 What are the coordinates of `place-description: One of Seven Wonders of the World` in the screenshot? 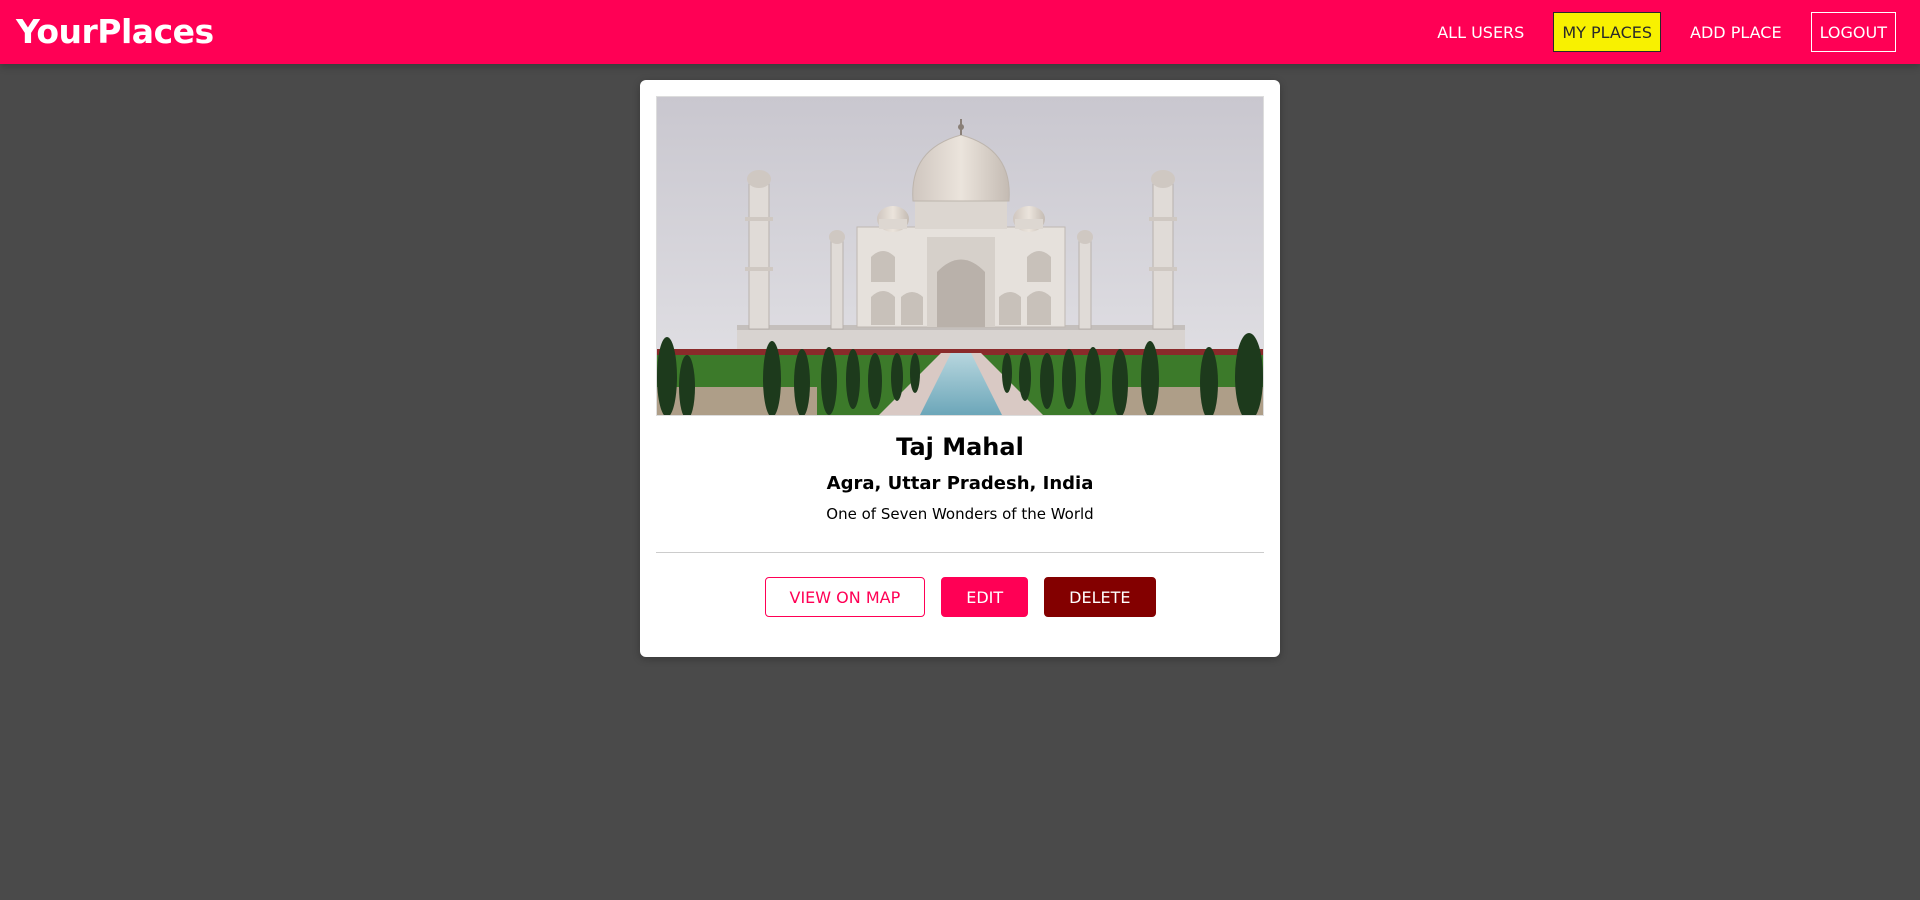 It's located at (960, 514).